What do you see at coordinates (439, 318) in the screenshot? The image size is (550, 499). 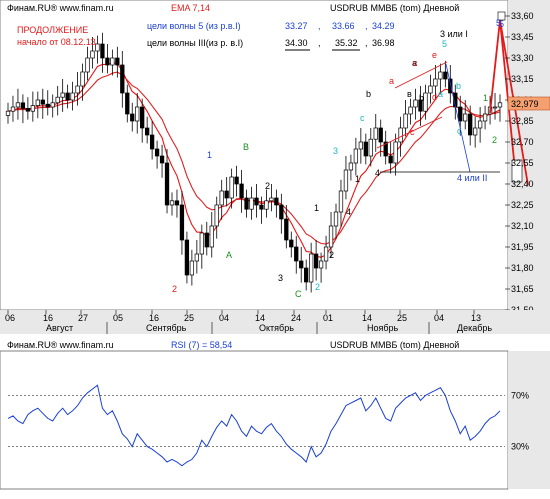 I see `x-day-tick: 04` at bounding box center [439, 318].